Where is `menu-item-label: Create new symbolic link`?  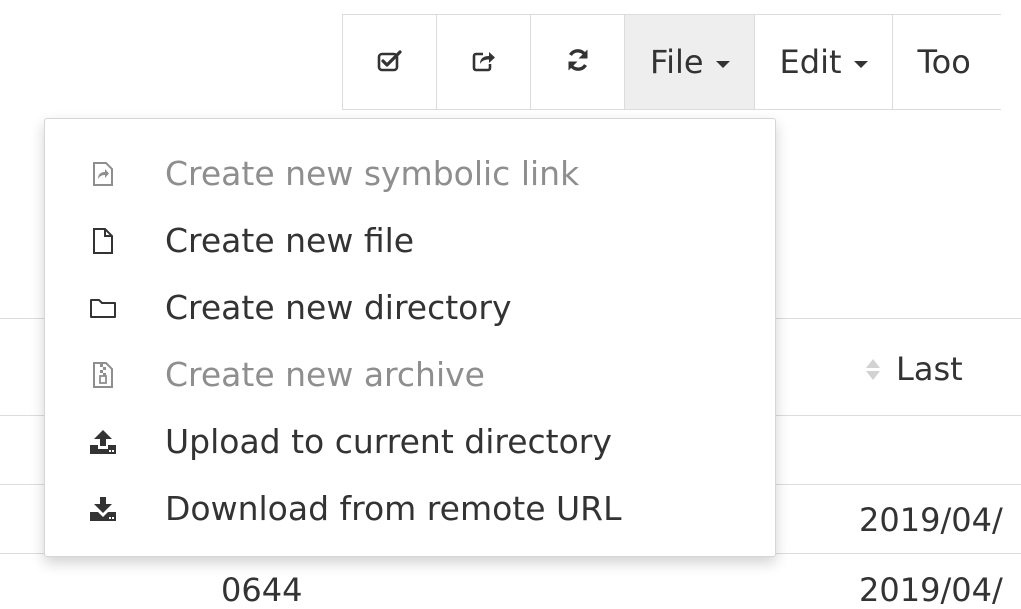 menu-item-label: Create new symbolic link is located at coordinates (372, 173).